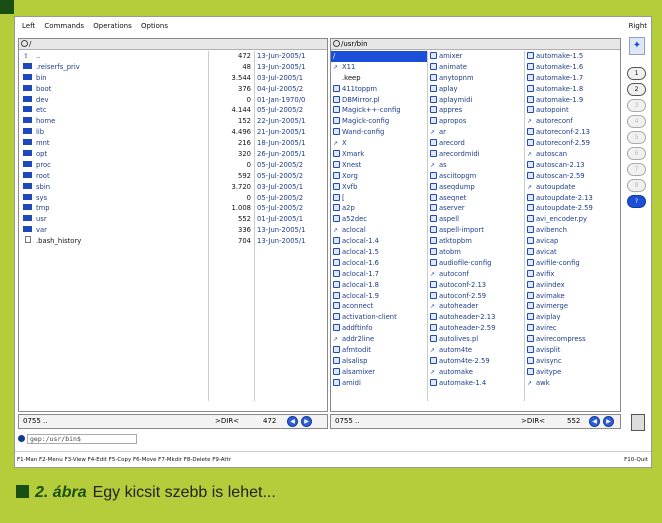  What do you see at coordinates (379, 328) in the screenshot?
I see `bin-entry: addftinfo` at bounding box center [379, 328].